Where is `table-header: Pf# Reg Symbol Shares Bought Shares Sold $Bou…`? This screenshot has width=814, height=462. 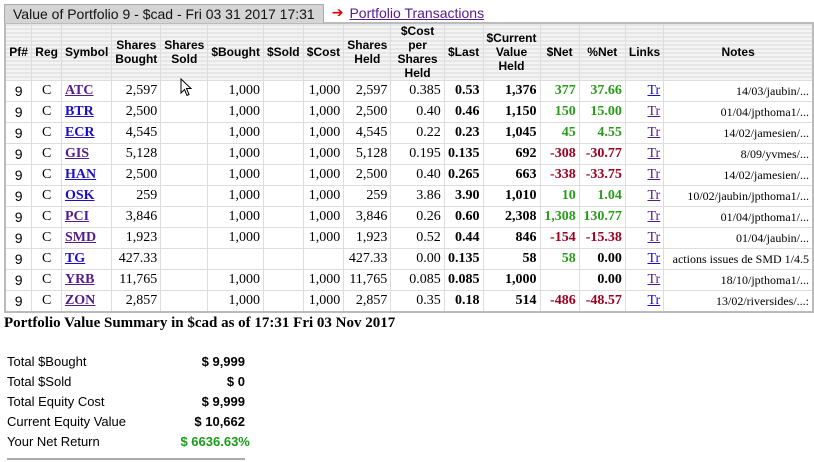 table-header: Pf# Reg Symbol Shares Bought Shares Sold $Bou… is located at coordinates (409, 51).